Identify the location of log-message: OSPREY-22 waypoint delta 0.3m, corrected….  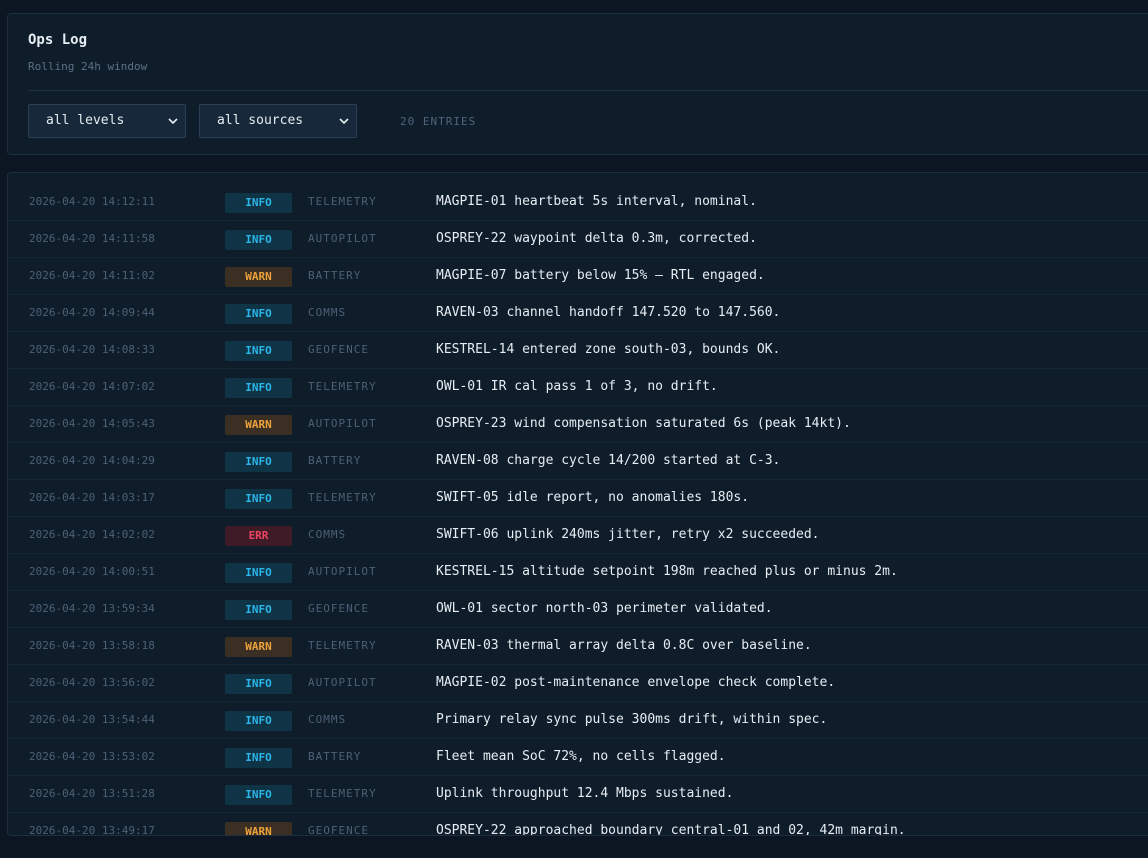
(596, 238).